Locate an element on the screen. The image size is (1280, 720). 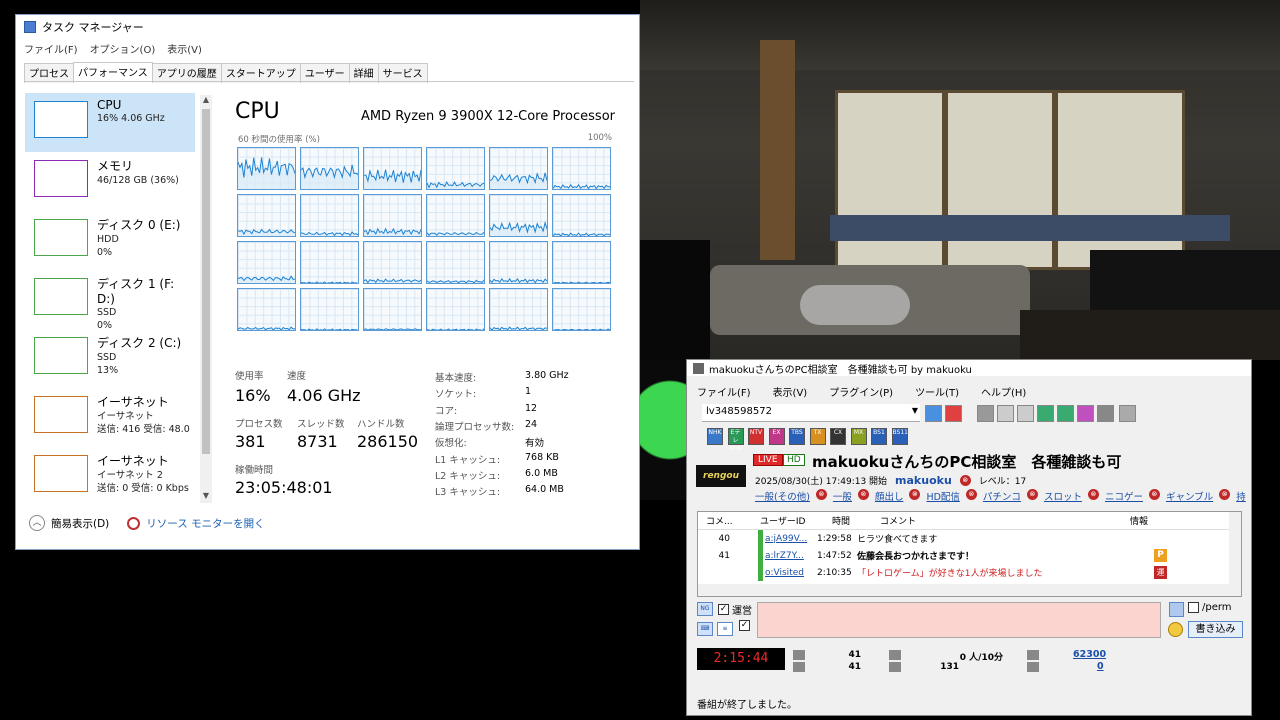
chevron-up-icon: ︿ is located at coordinates (37, 523).